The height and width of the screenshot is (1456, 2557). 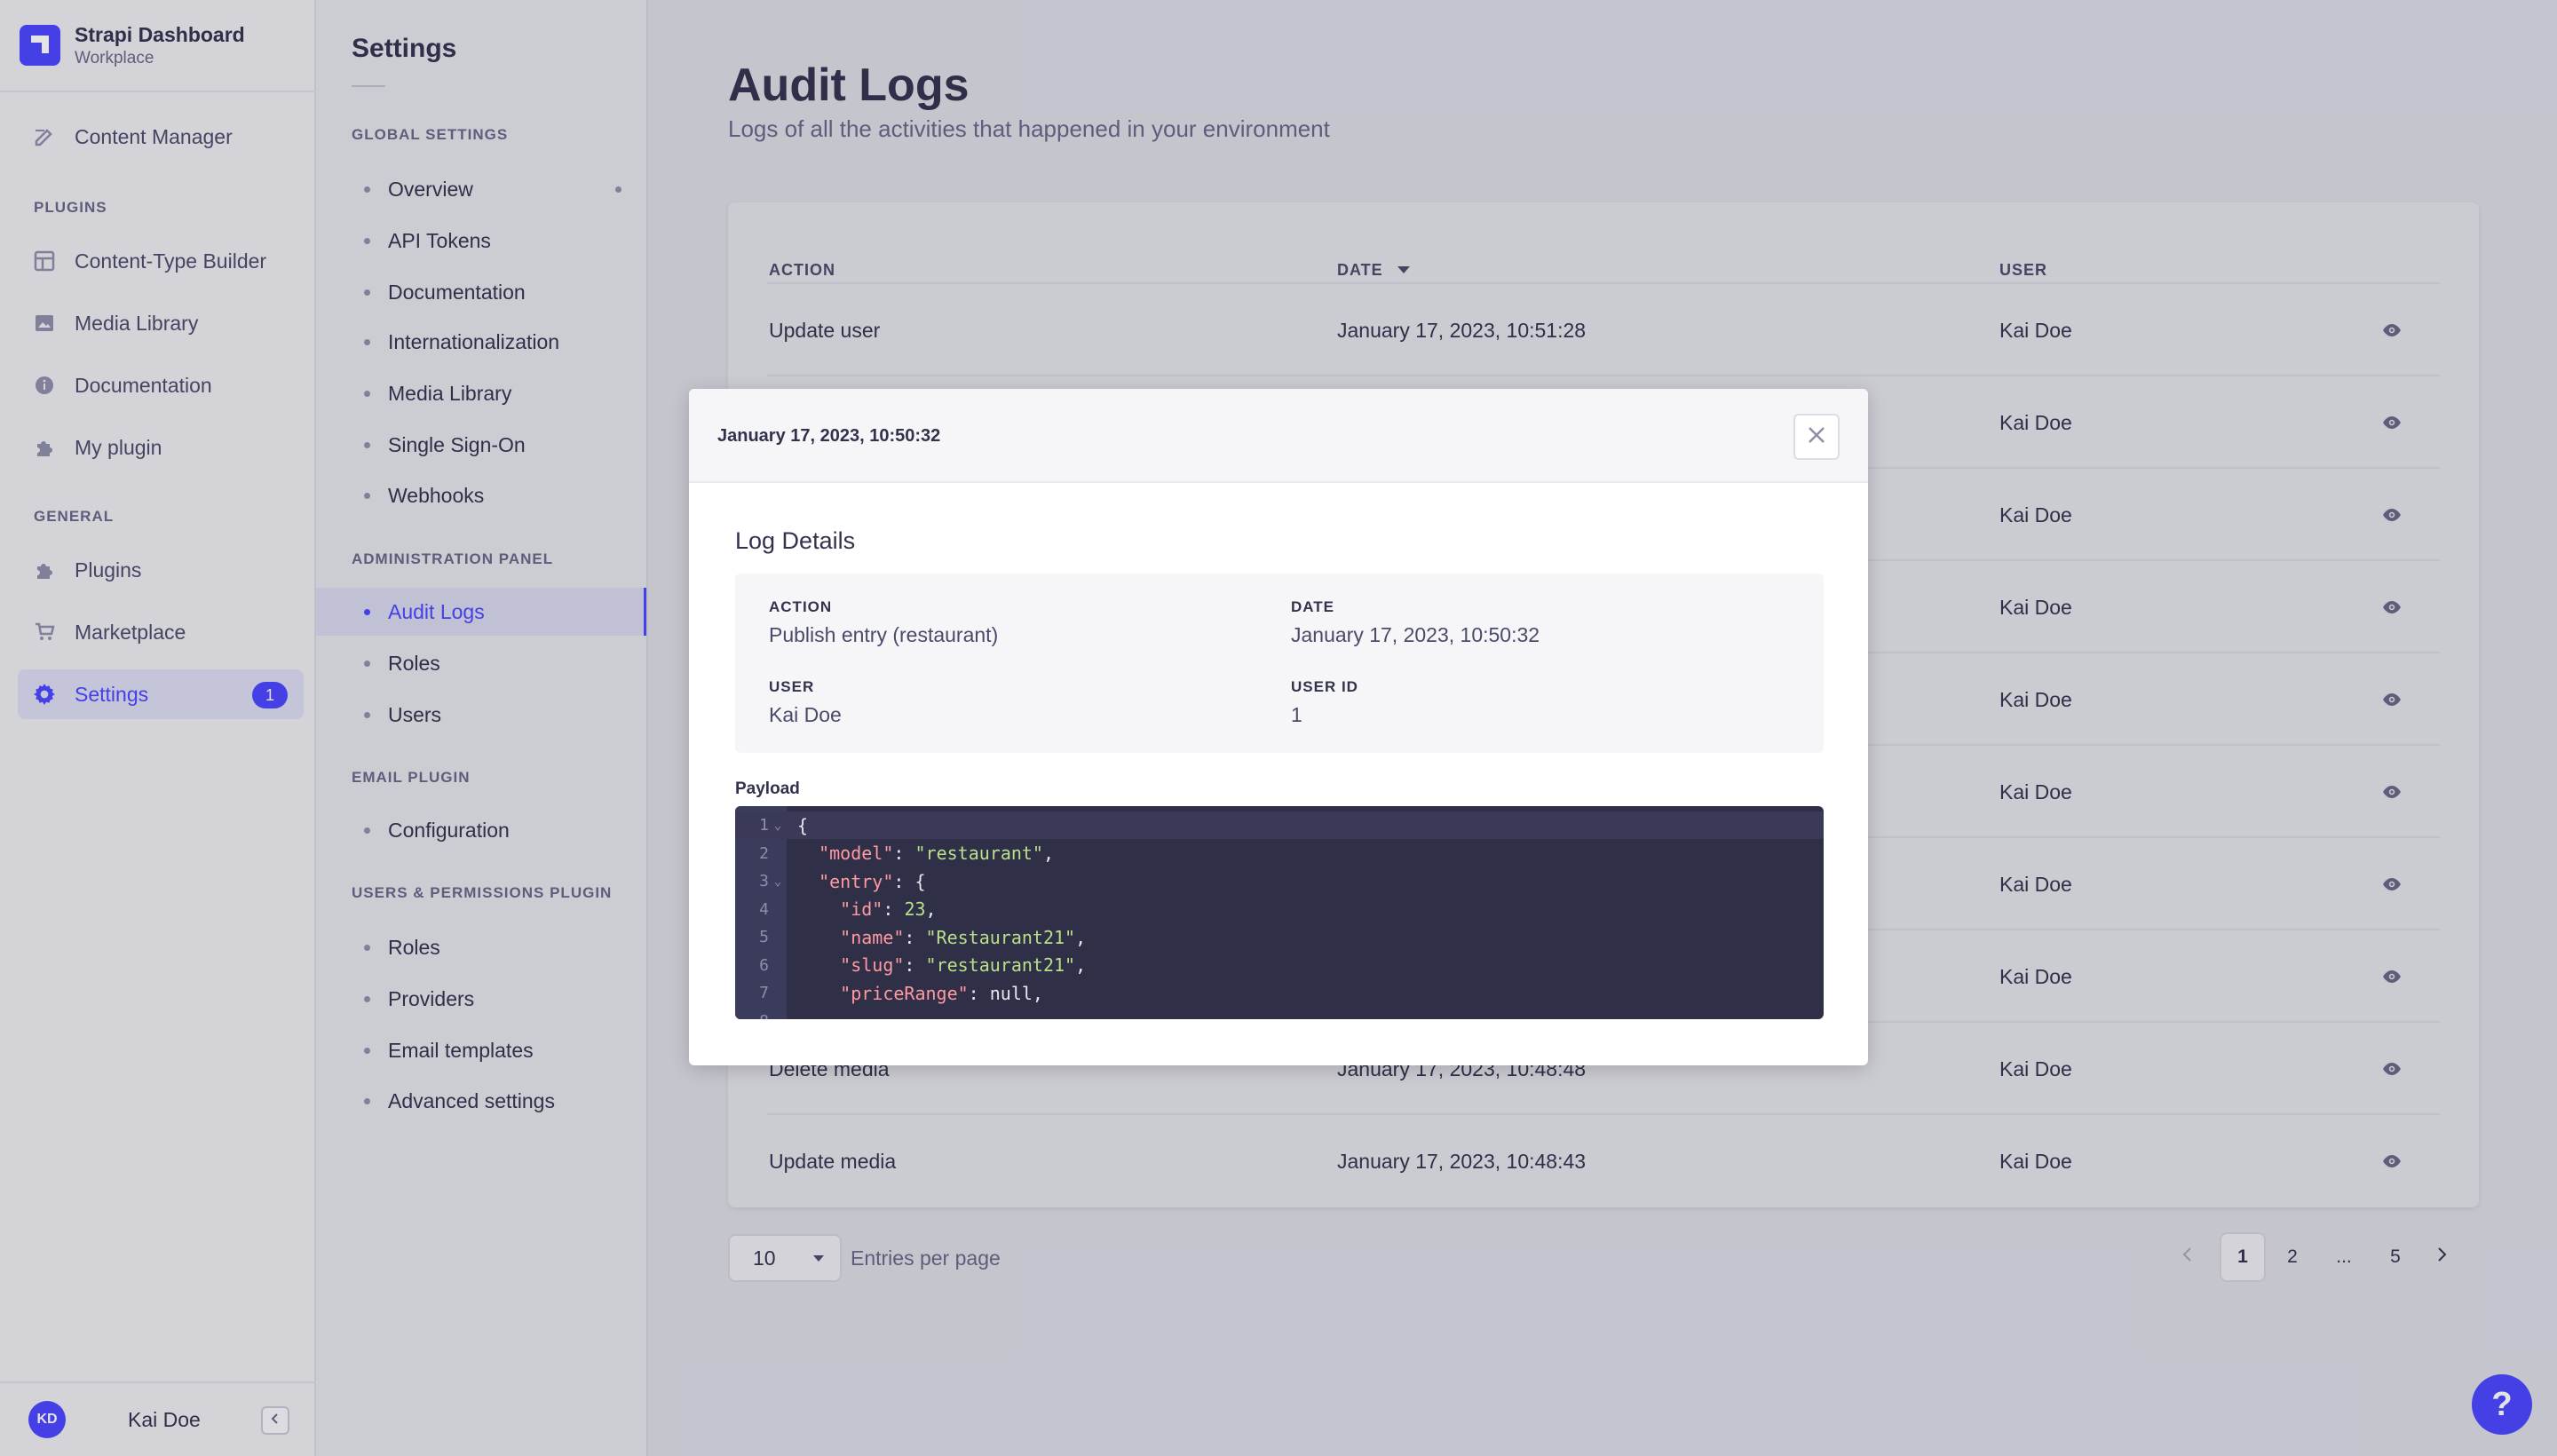 I want to click on modal-title: January 17, 2023, 10:50:32, so click(x=829, y=436).